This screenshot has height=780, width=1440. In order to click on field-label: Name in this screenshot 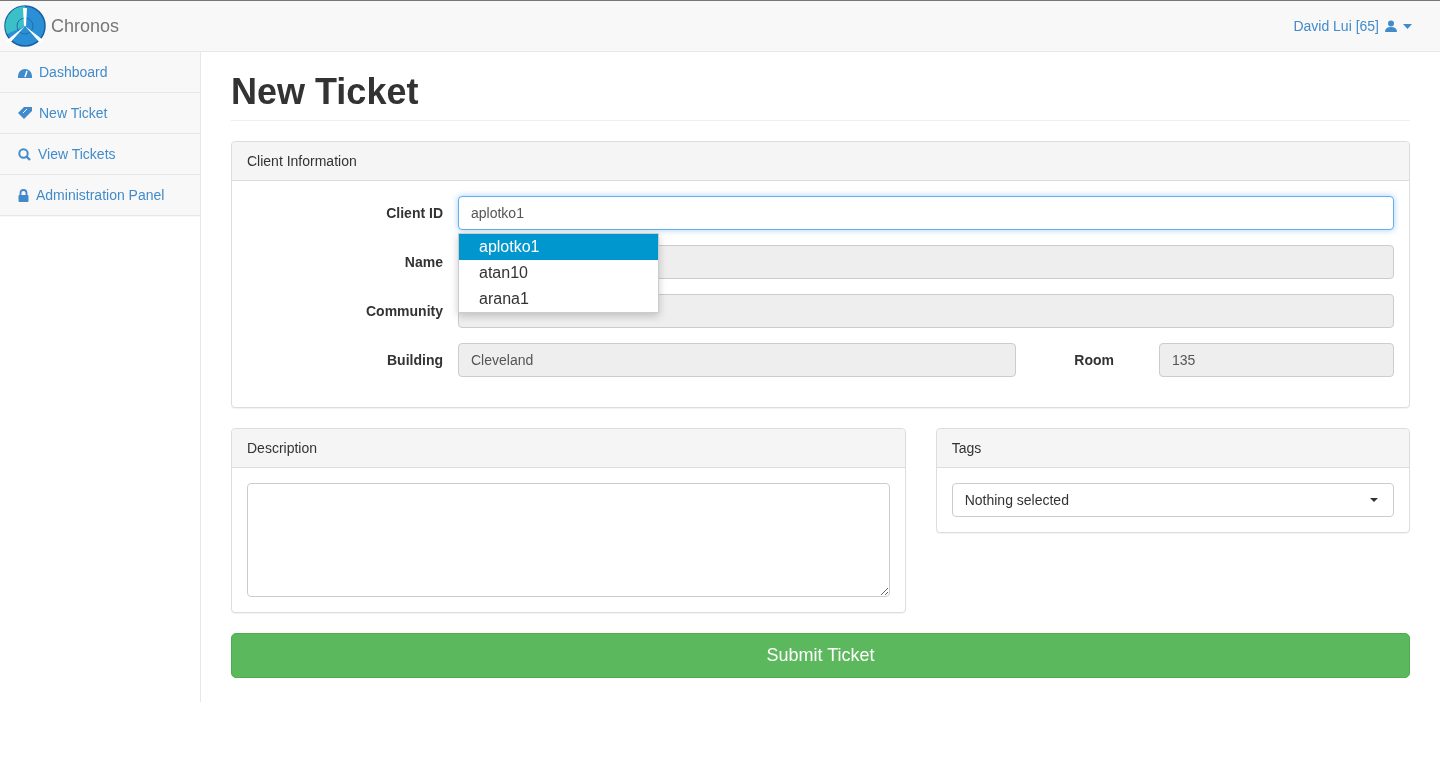, I will do `click(423, 262)`.